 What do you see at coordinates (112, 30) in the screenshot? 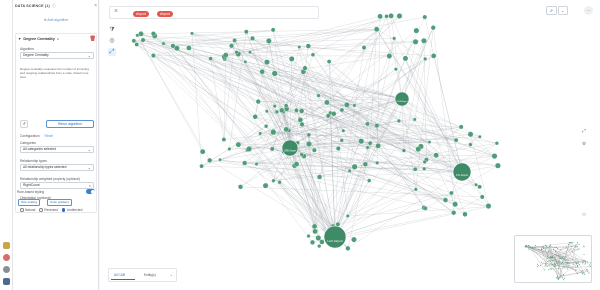
I see `filter-icon: ⧩` at bounding box center [112, 30].